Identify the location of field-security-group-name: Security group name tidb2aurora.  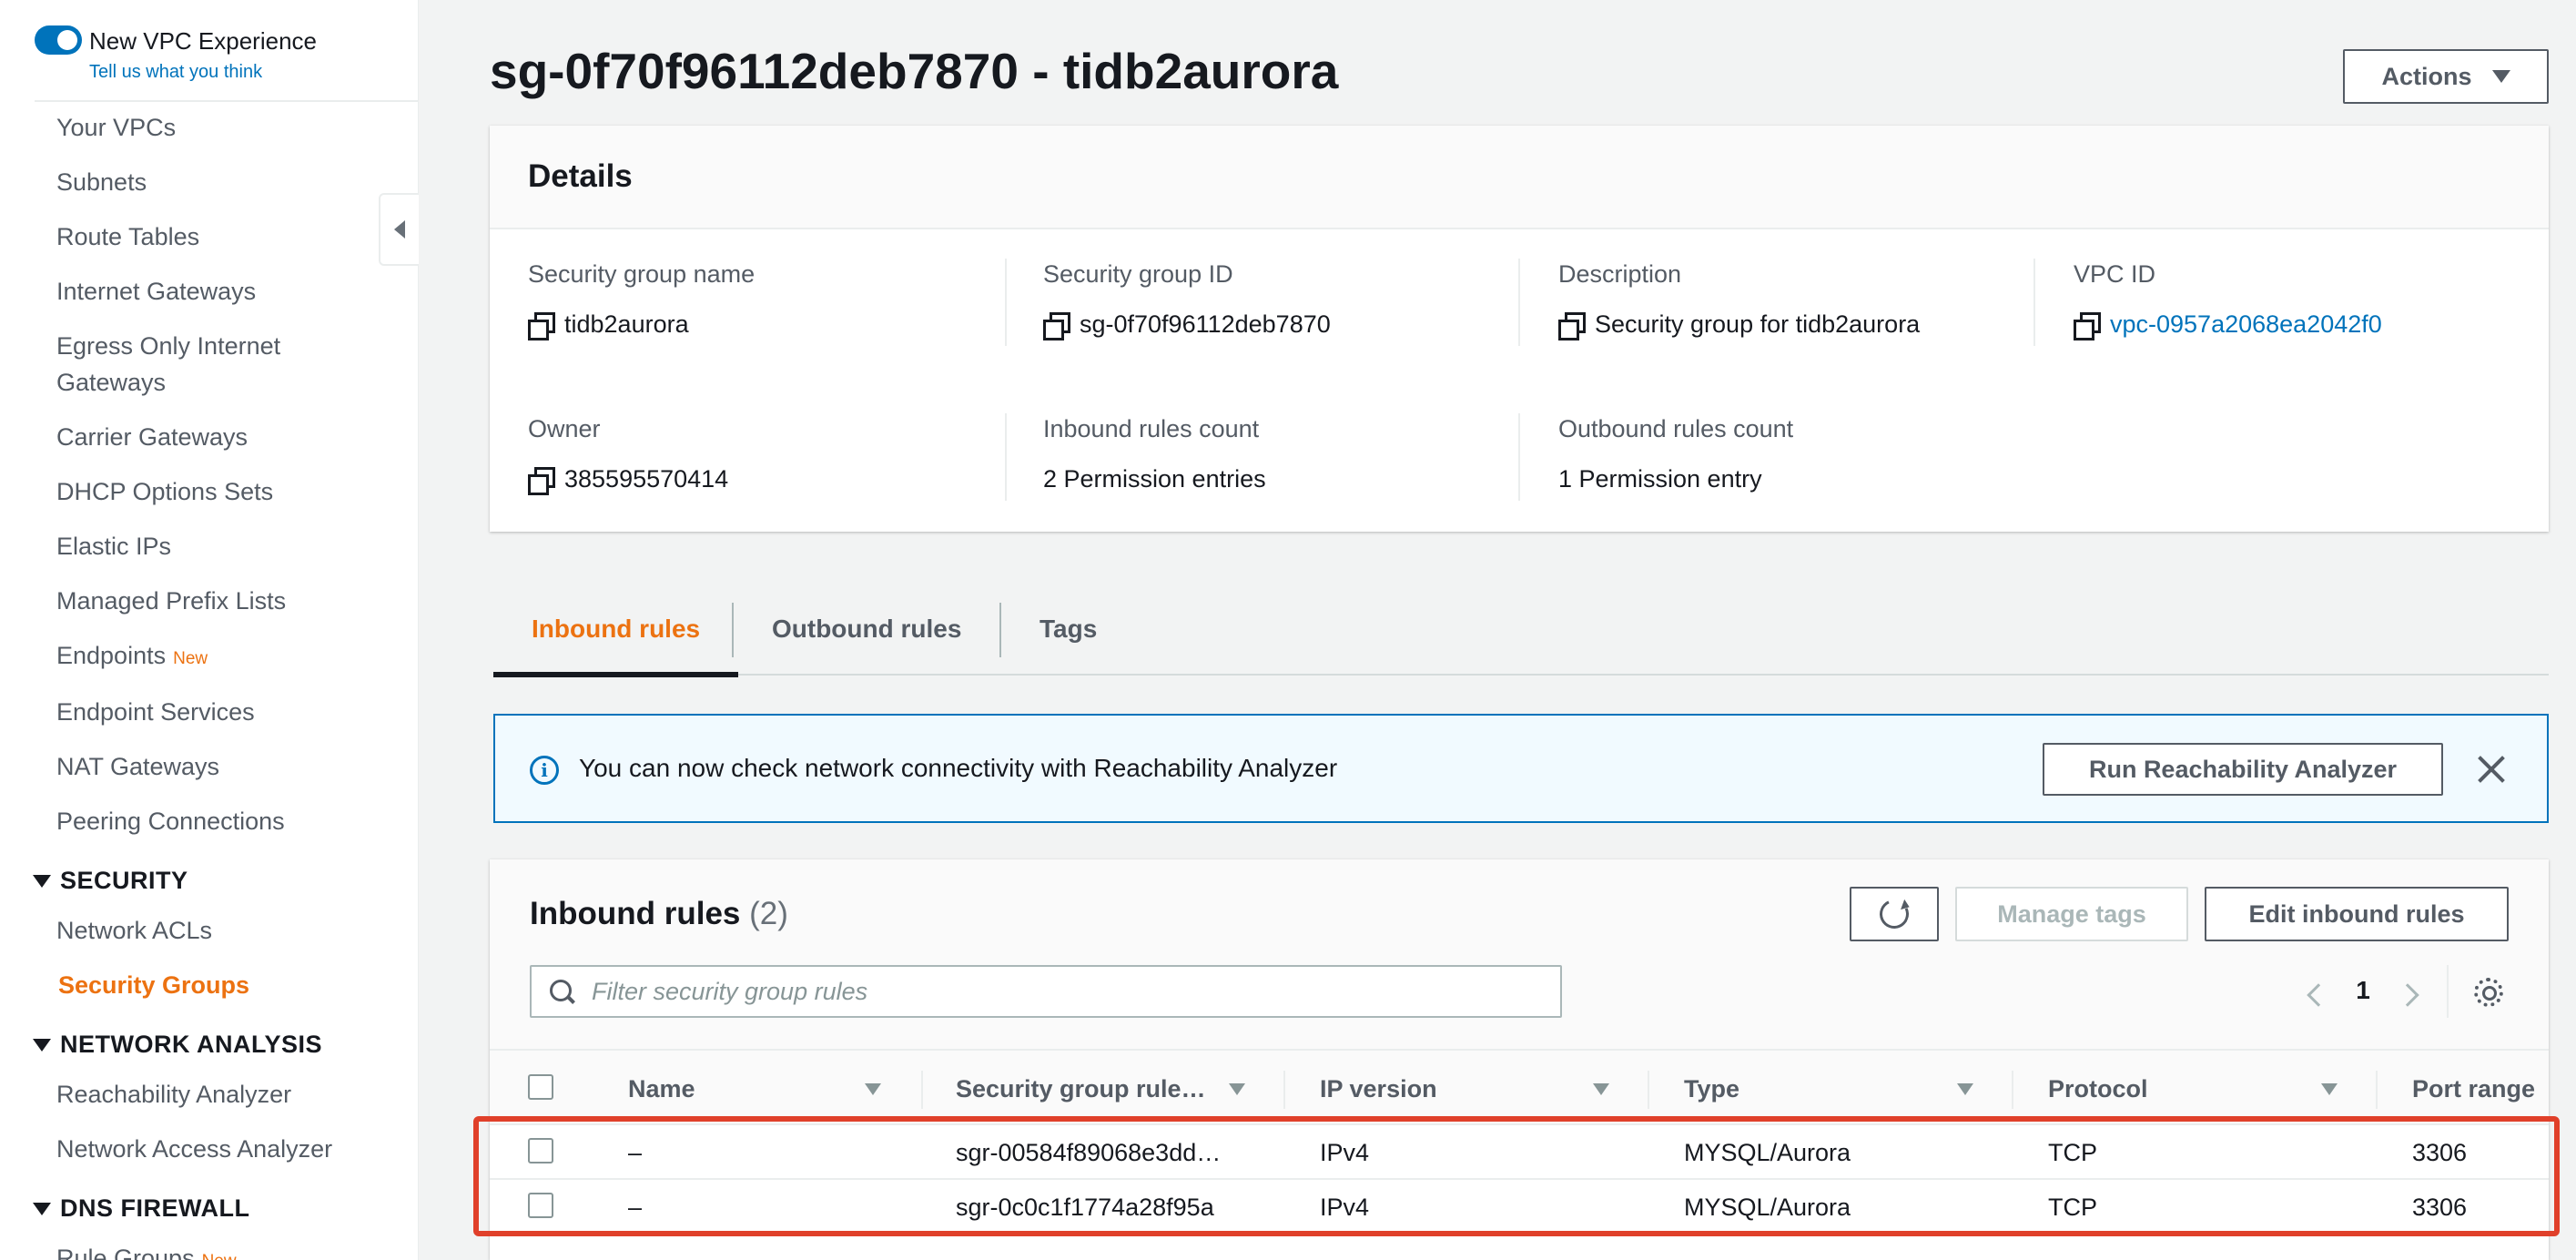
(641, 300).